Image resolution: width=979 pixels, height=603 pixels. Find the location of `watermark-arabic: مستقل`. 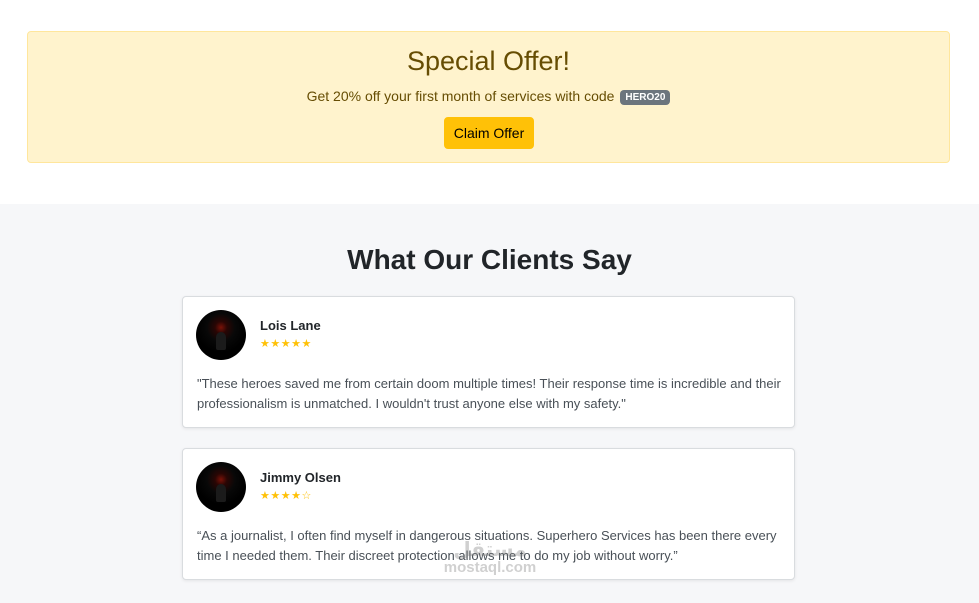

watermark-arabic: مستقل is located at coordinates (490, 549).